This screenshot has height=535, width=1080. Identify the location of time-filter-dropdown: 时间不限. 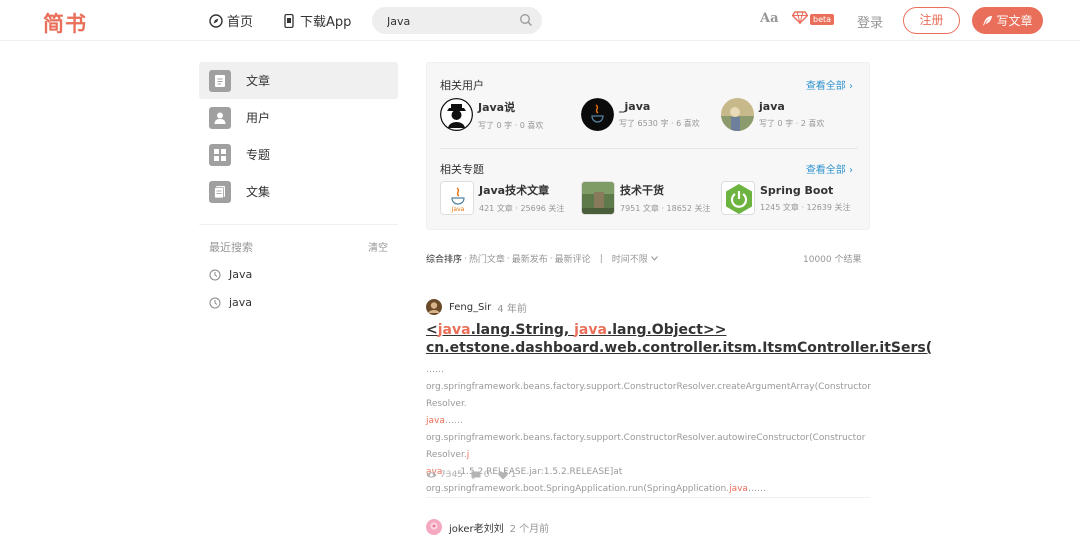
(635, 258).